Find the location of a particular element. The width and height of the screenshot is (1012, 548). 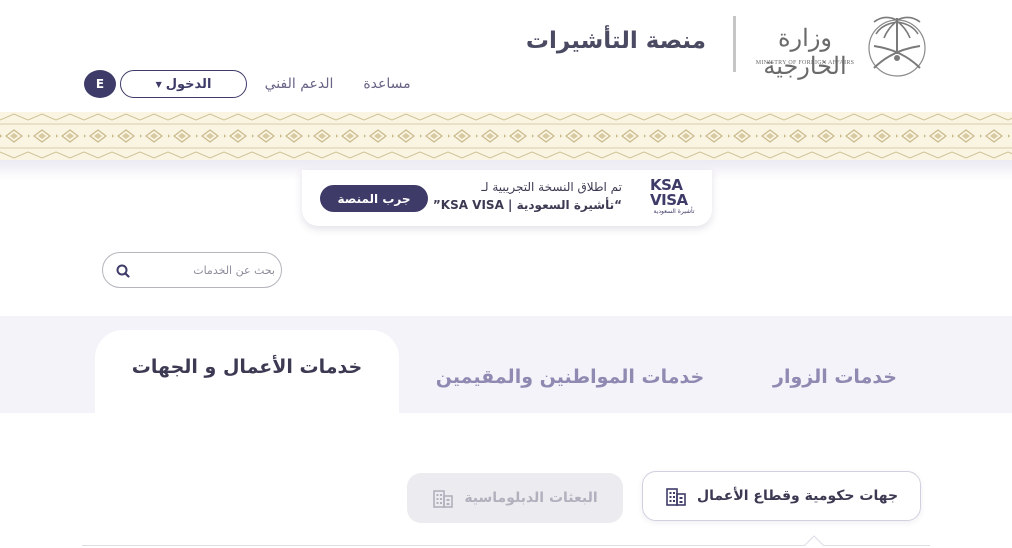

search-input is located at coordinates (204, 270).